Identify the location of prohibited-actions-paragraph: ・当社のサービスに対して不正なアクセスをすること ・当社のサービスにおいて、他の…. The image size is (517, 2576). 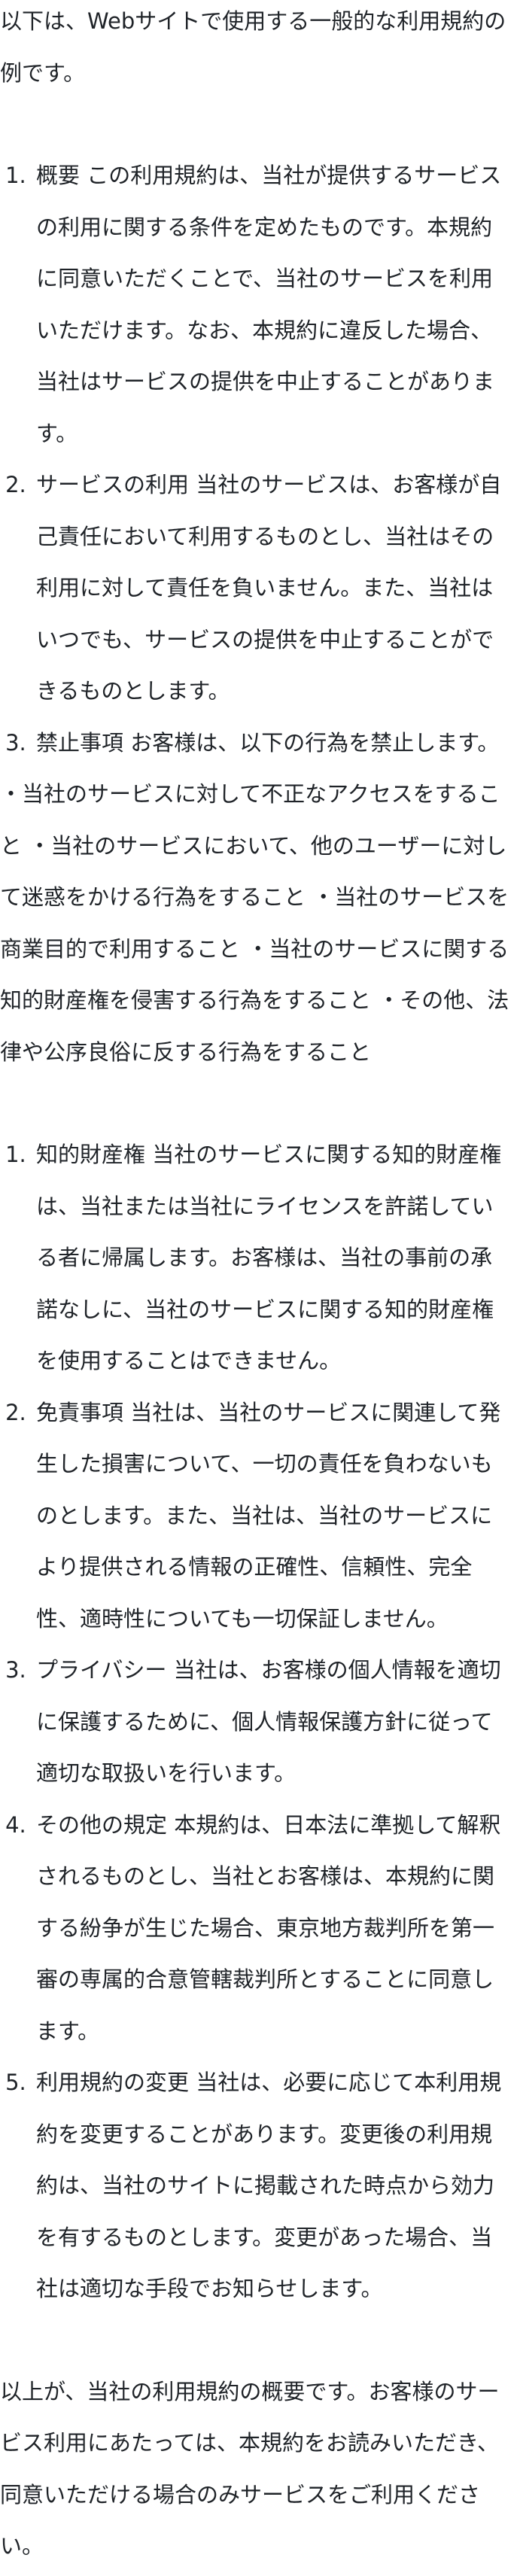
(254, 923).